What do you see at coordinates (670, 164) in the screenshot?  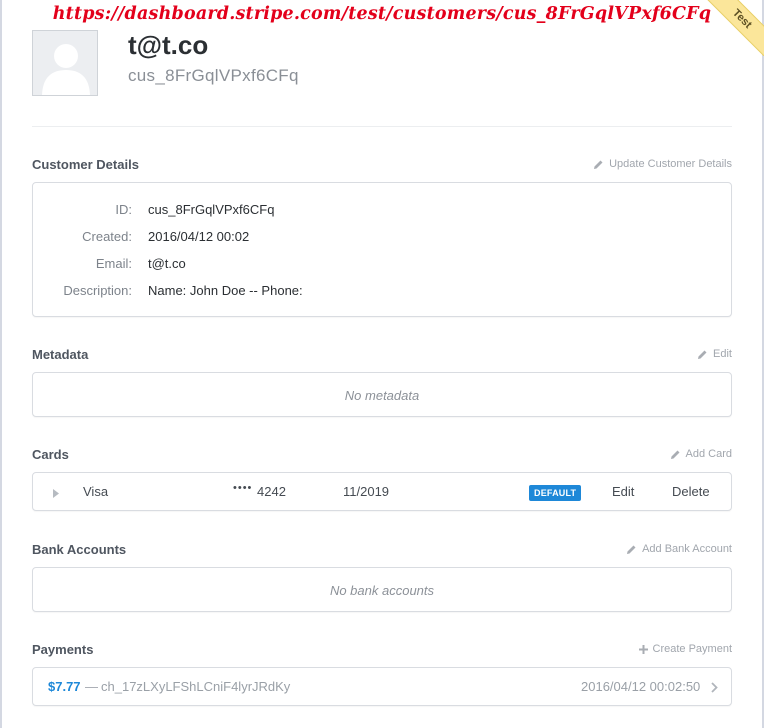 I see `update-customer-details-label: Update Customer Details` at bounding box center [670, 164].